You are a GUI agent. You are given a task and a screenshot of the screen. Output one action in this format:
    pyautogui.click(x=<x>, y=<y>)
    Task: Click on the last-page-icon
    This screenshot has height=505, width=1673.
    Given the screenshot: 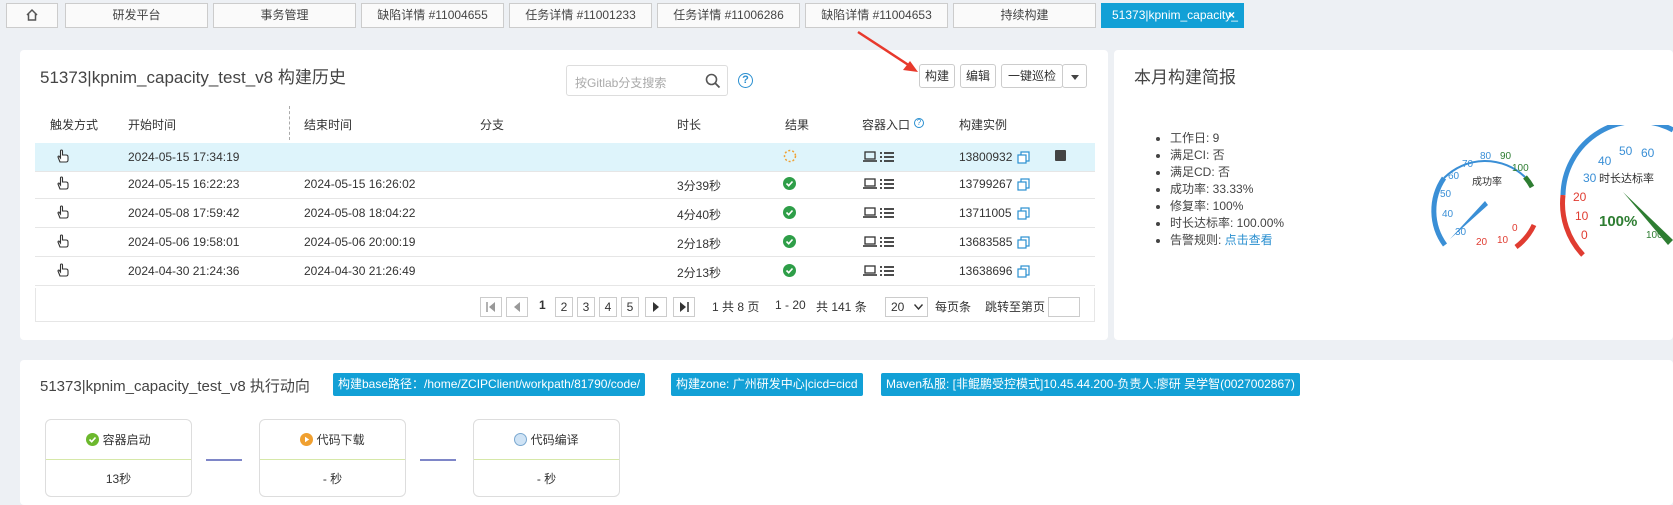 What is the action you would take?
    pyautogui.click(x=684, y=307)
    